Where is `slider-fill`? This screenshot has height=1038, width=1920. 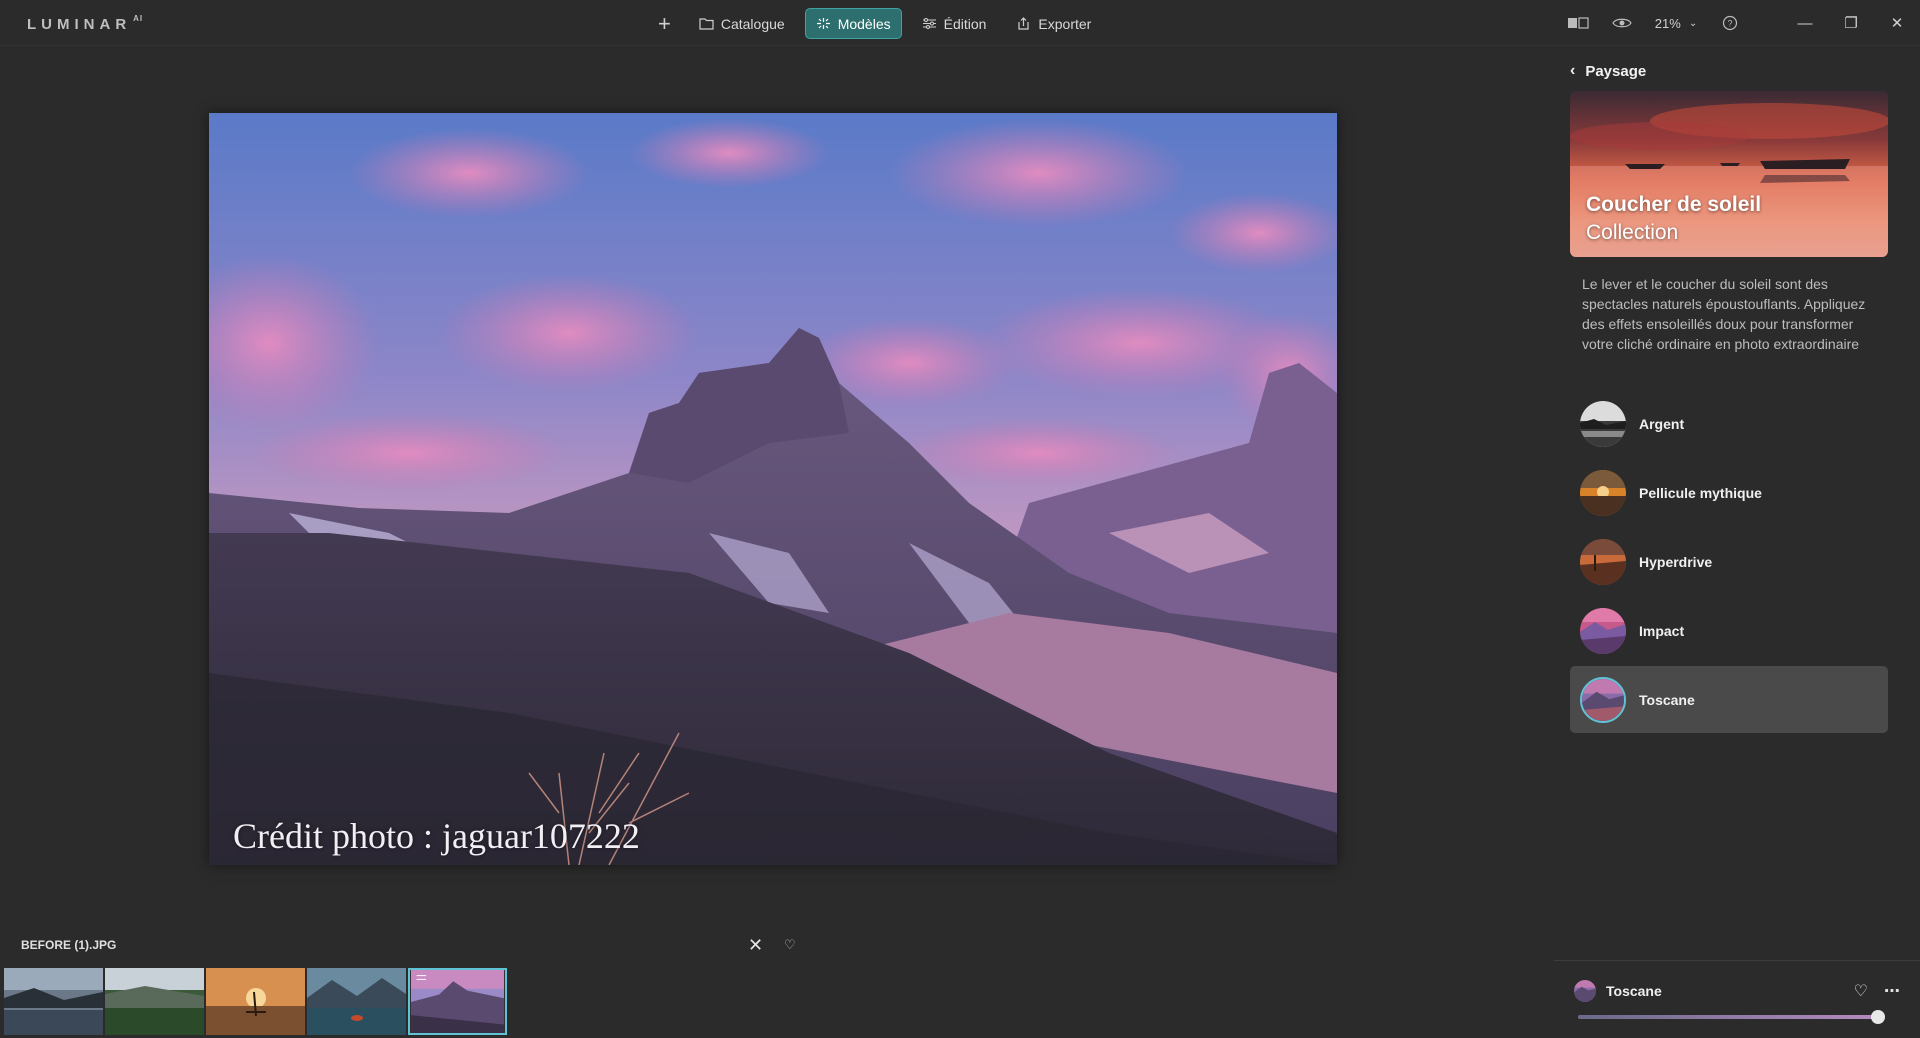
slider-fill is located at coordinates (1728, 1017).